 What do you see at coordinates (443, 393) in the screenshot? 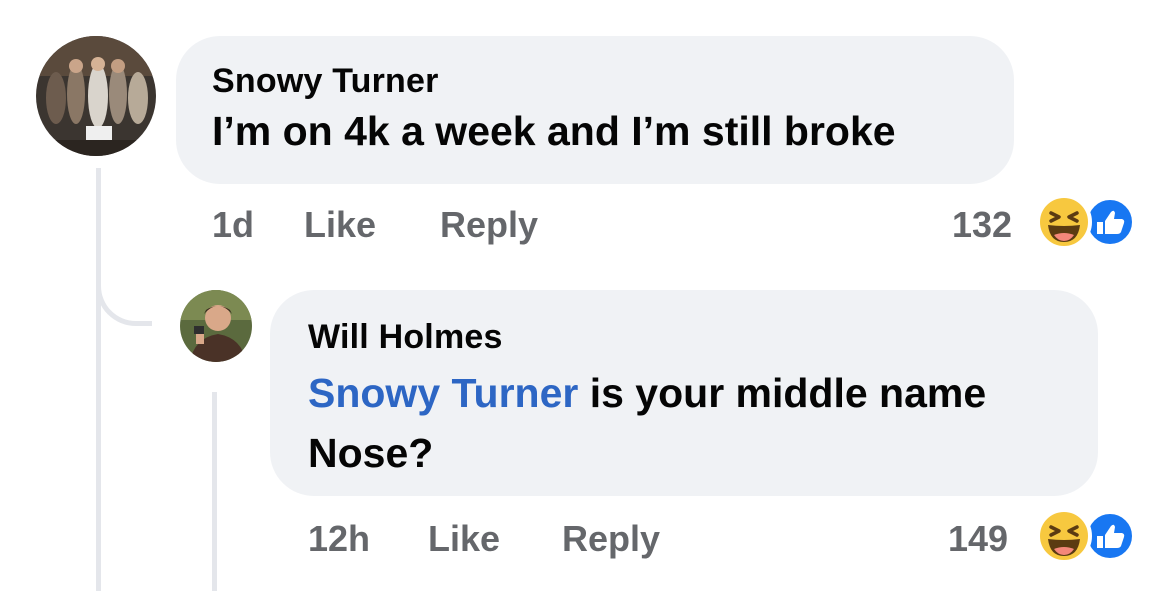
I see `mention-link: Snowy Turner` at bounding box center [443, 393].